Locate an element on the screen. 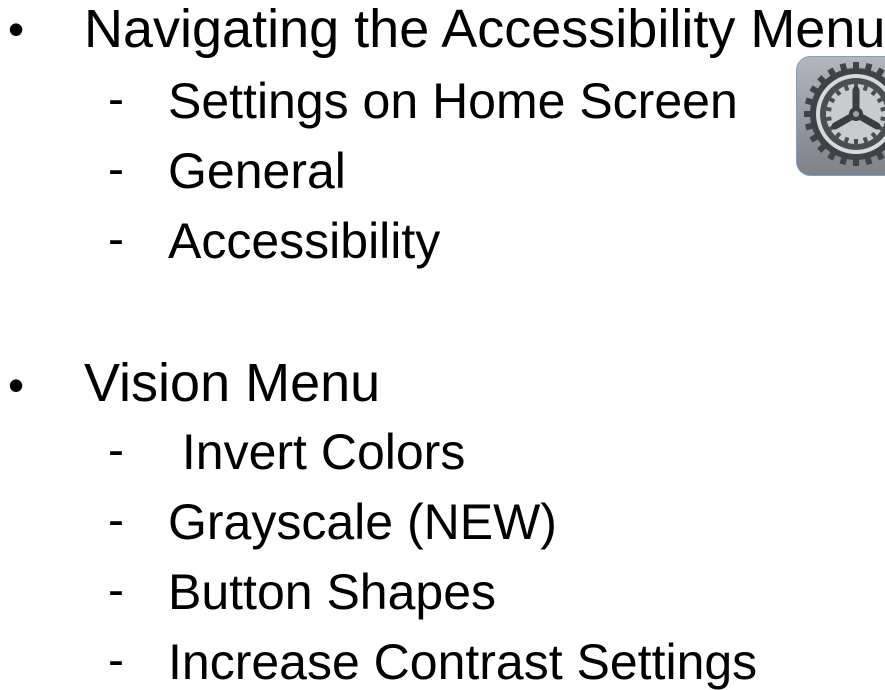 This screenshot has height=690, width=885. section-title-vision-menu: Vision Menu is located at coordinates (232, 383).